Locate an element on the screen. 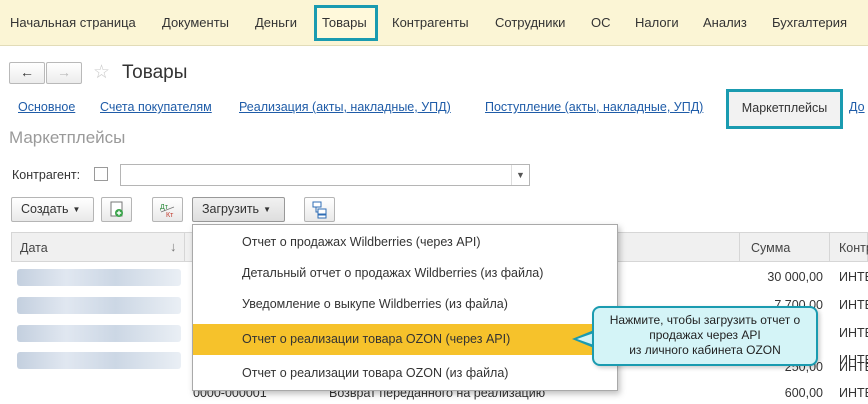  create-button: Создать ▼ is located at coordinates (52, 209).